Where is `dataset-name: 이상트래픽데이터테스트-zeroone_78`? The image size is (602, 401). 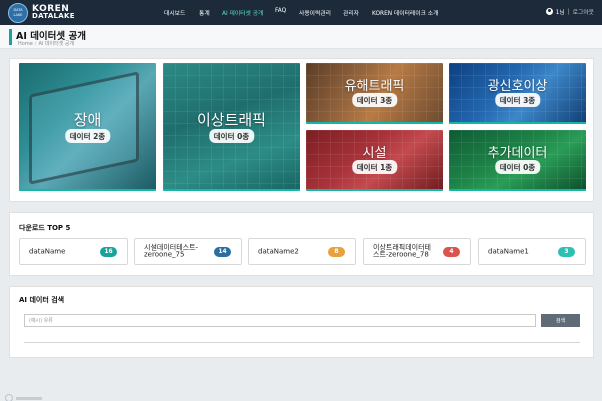 dataset-name: 이상트래픽데이터테스트-zeroone_78 is located at coordinates (402, 251).